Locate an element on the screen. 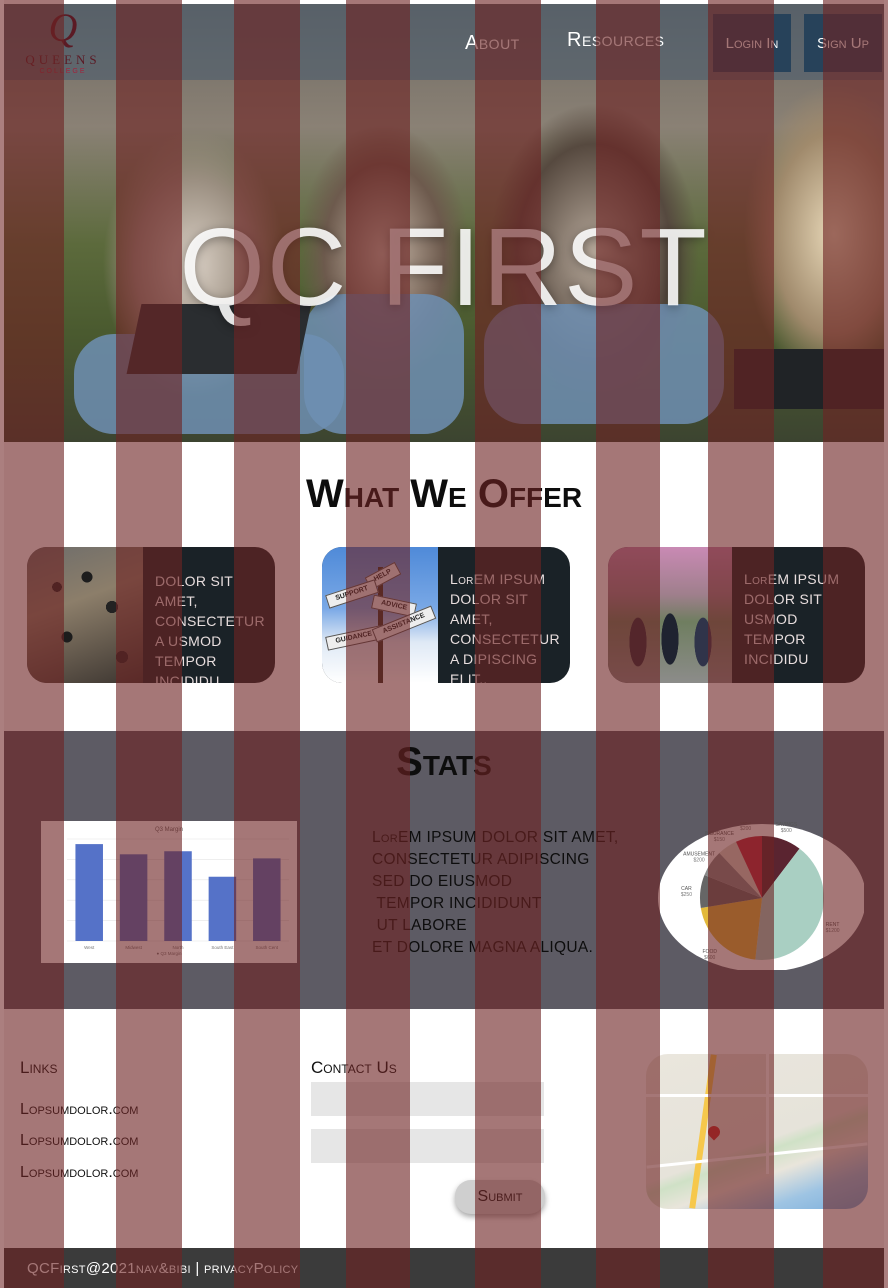 The image size is (888, 1288). pie-slice-value: $150 is located at coordinates (719, 840).